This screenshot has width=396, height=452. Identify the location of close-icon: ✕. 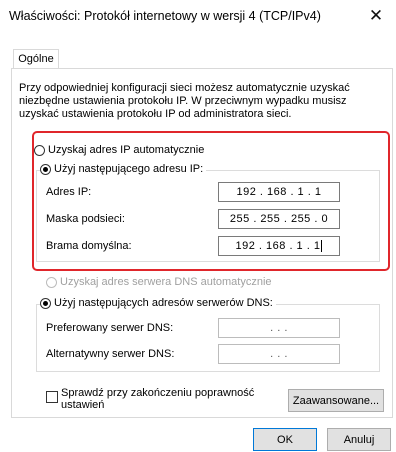
(376, 16).